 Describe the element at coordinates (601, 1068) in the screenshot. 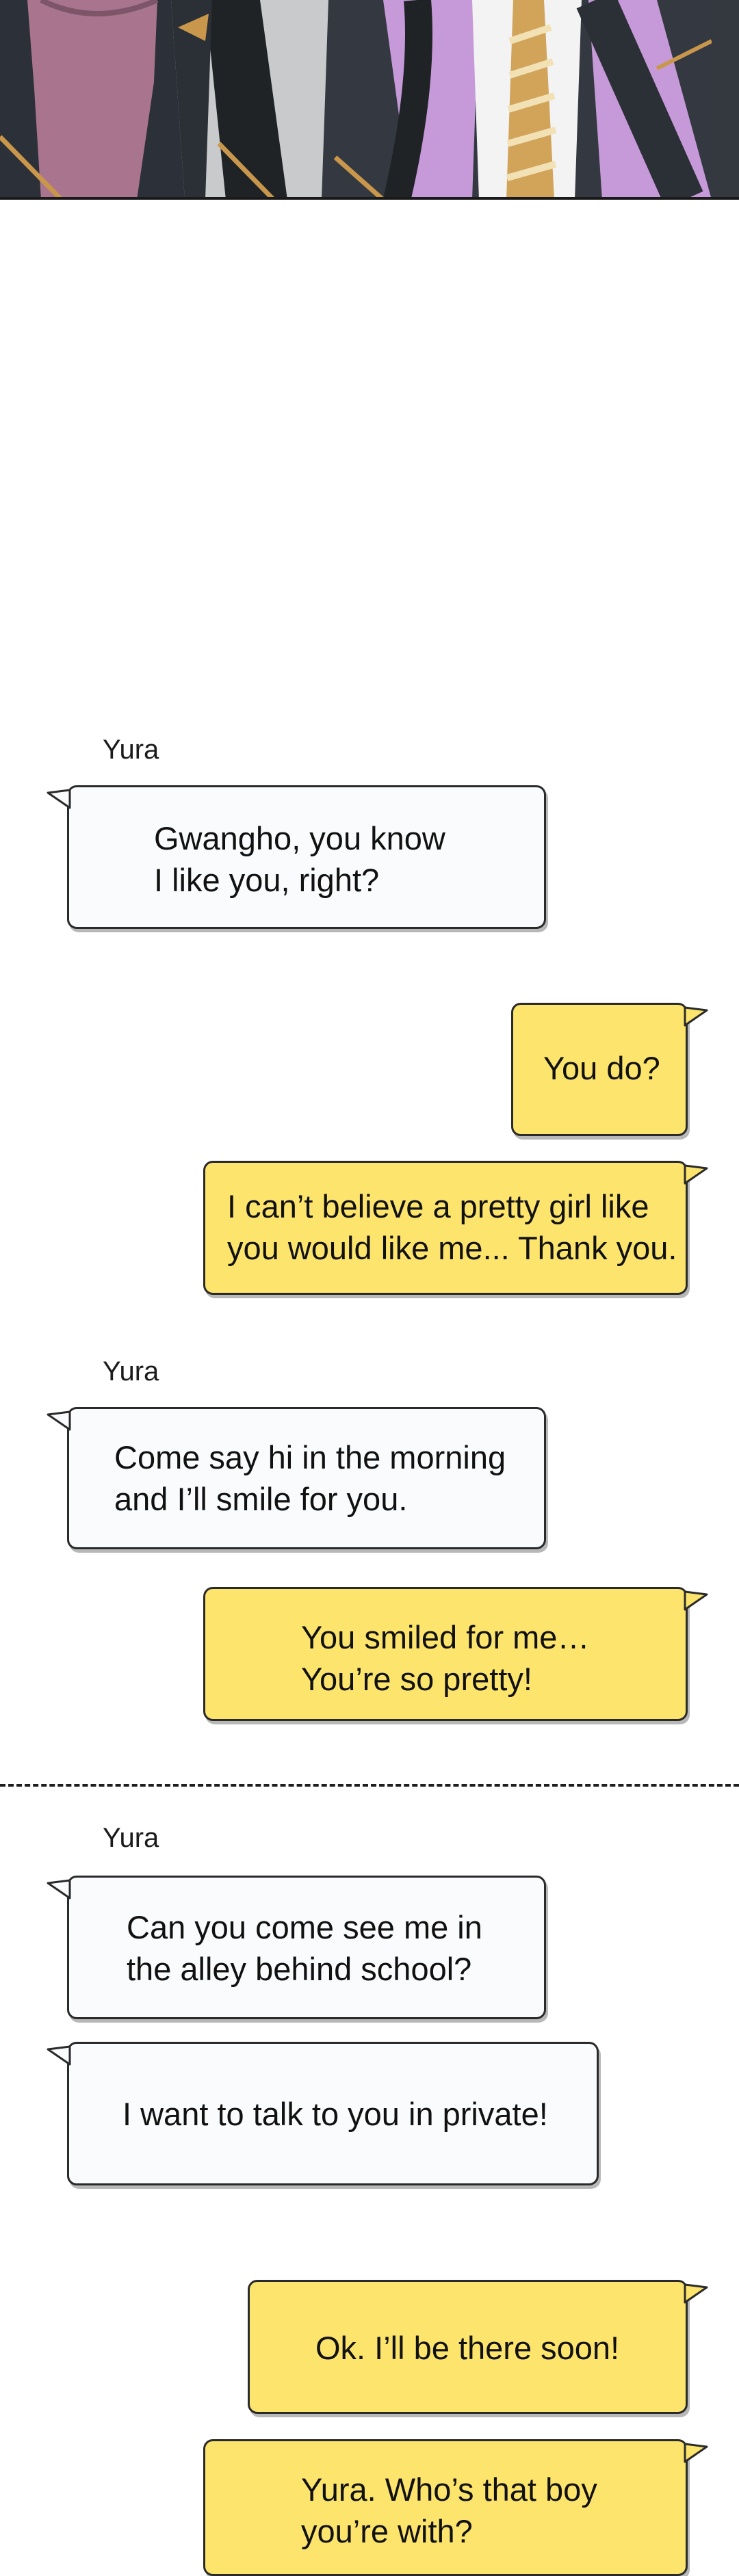

I see `message-text: You do?` at that location.